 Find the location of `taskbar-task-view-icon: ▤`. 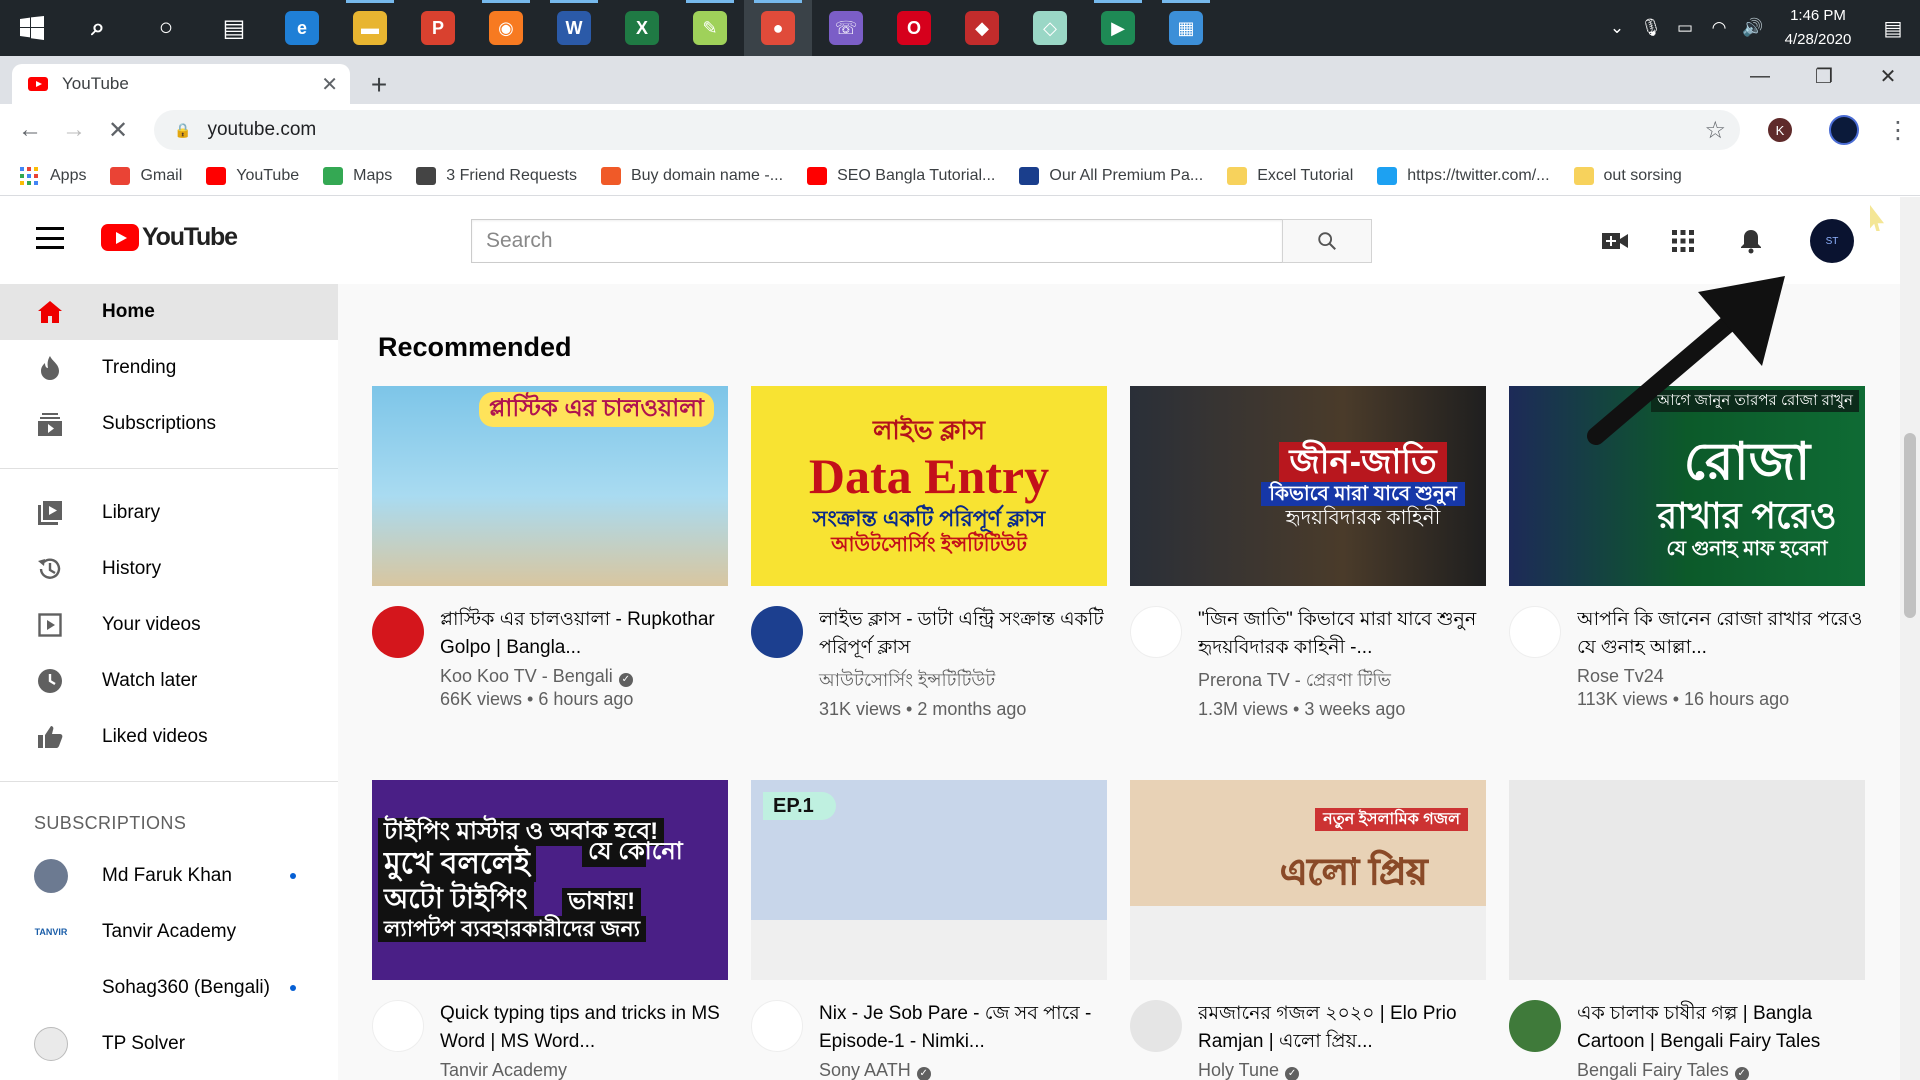

taskbar-task-view-icon: ▤ is located at coordinates (234, 28).